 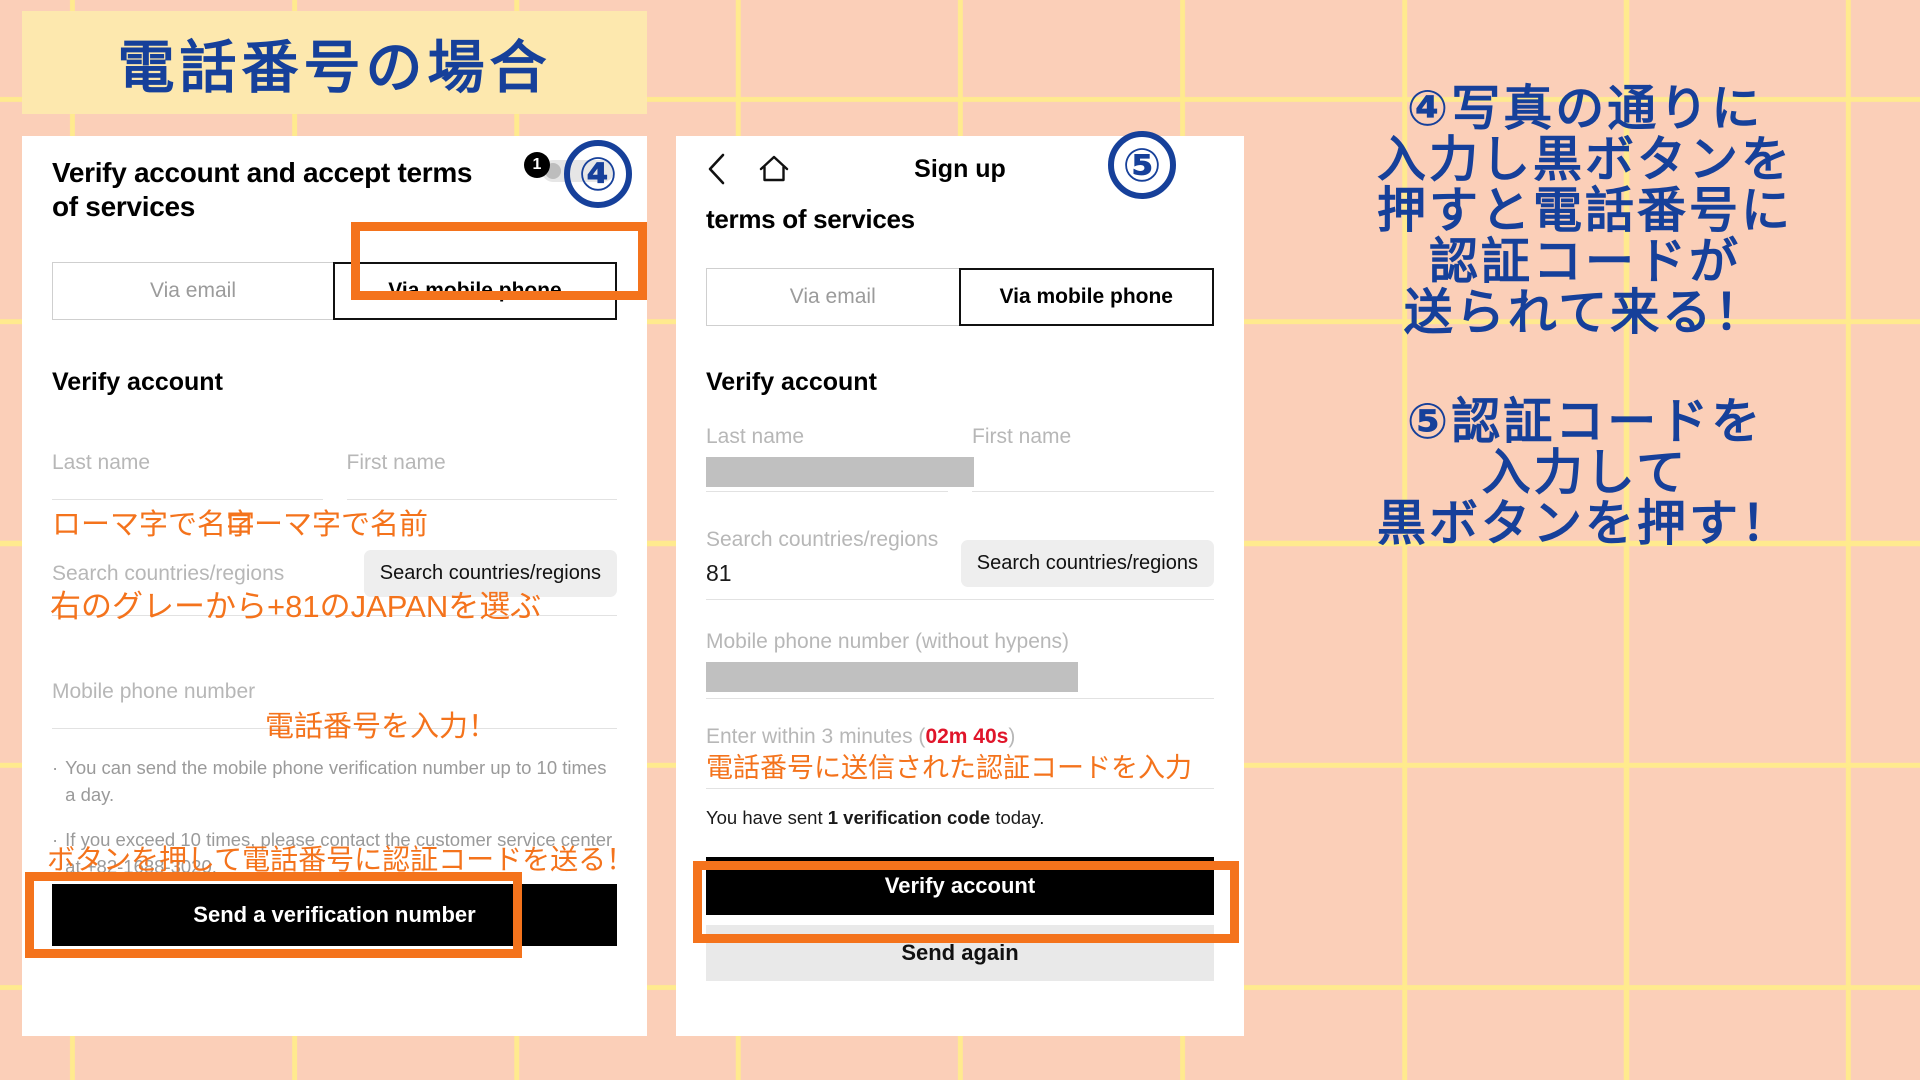 What do you see at coordinates (327, 525) in the screenshot?
I see `annotation-first-name: ローマ字で名前` at bounding box center [327, 525].